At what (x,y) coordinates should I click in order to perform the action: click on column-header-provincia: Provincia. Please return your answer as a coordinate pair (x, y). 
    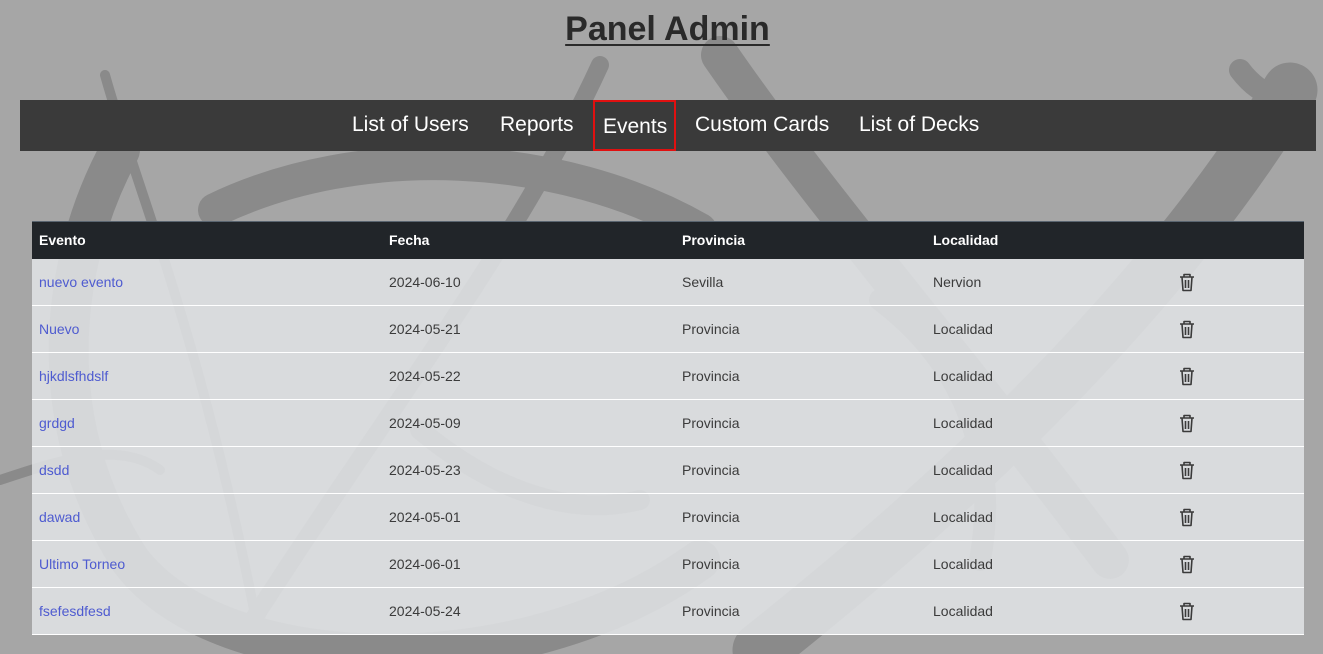
    Looking at the image, I should click on (800, 240).